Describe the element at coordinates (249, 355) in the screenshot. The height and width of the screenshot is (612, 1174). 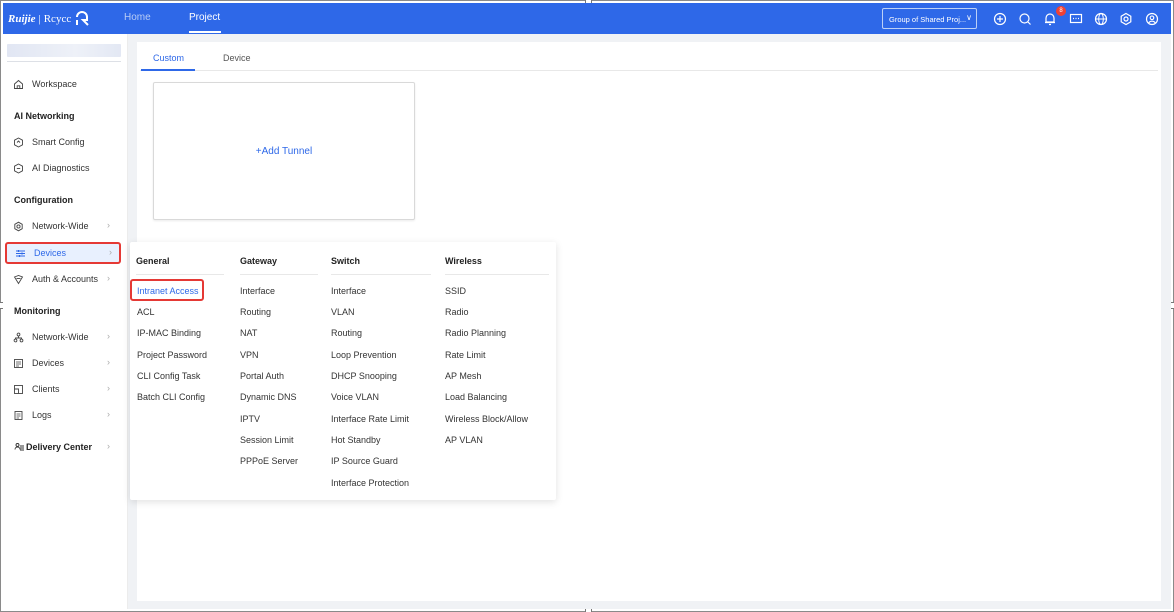
I see `menu-item-vpn: VPN` at that location.